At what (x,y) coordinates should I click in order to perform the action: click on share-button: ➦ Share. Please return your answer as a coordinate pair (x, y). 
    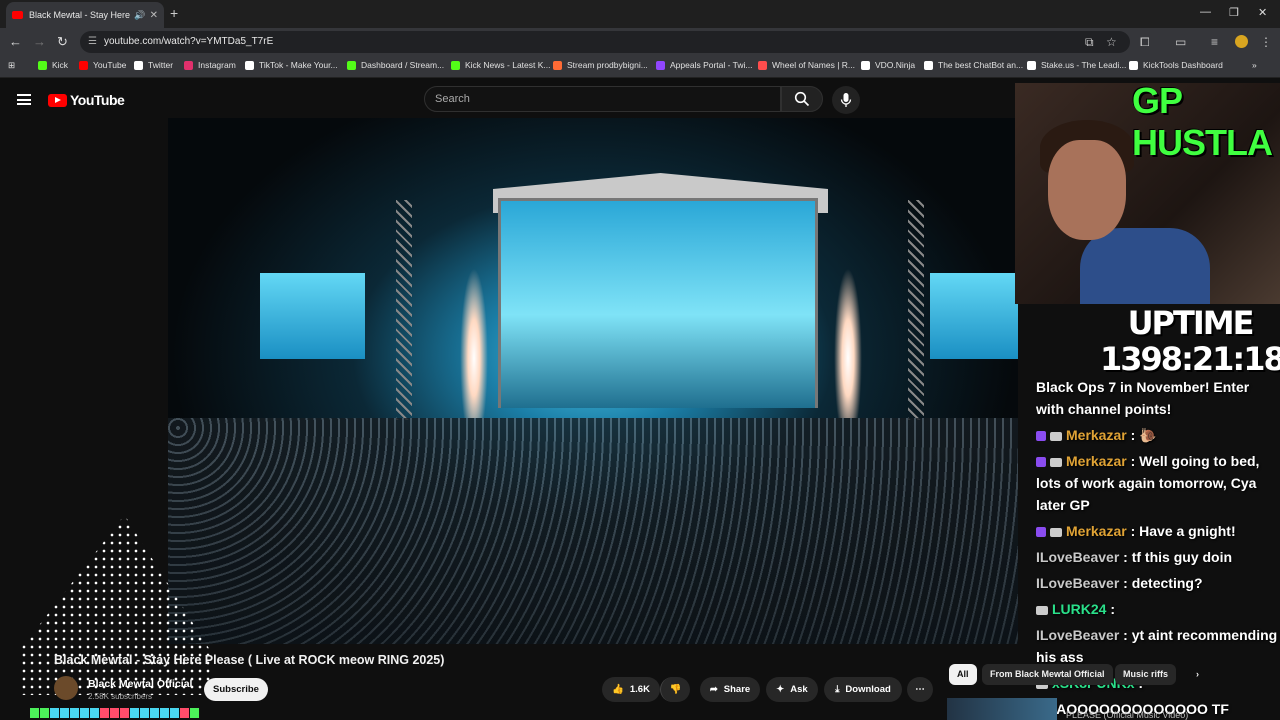
    Looking at the image, I should click on (730, 689).